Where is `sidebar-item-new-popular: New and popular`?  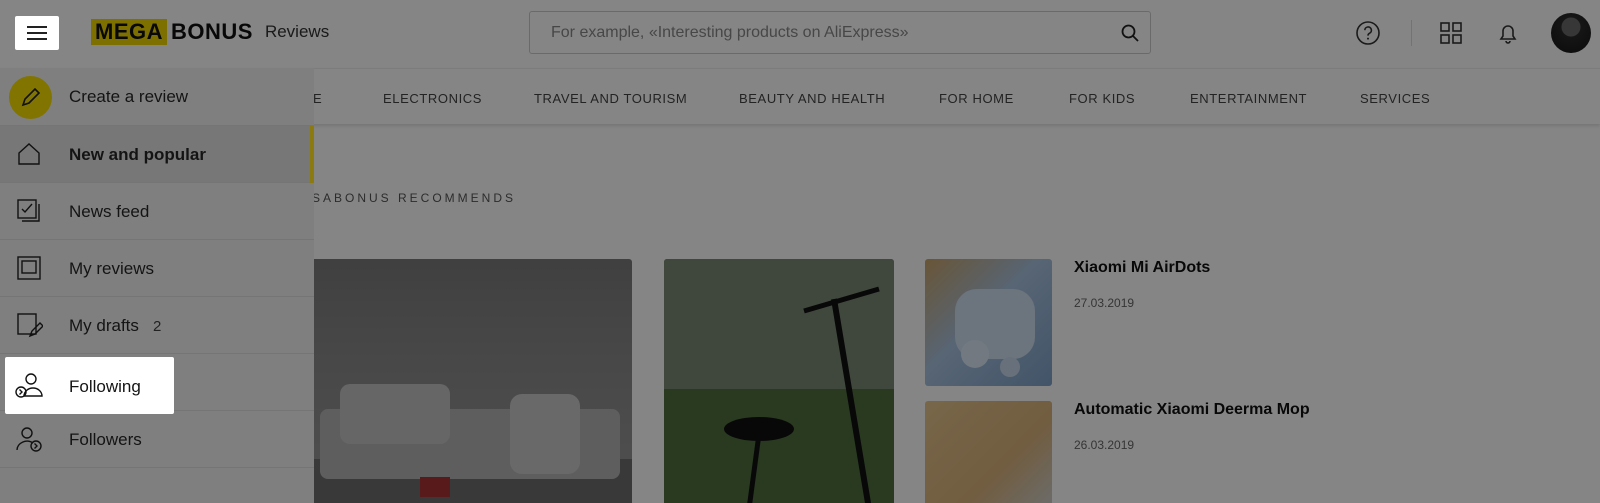
sidebar-item-new-popular: New and popular is located at coordinates (157, 154).